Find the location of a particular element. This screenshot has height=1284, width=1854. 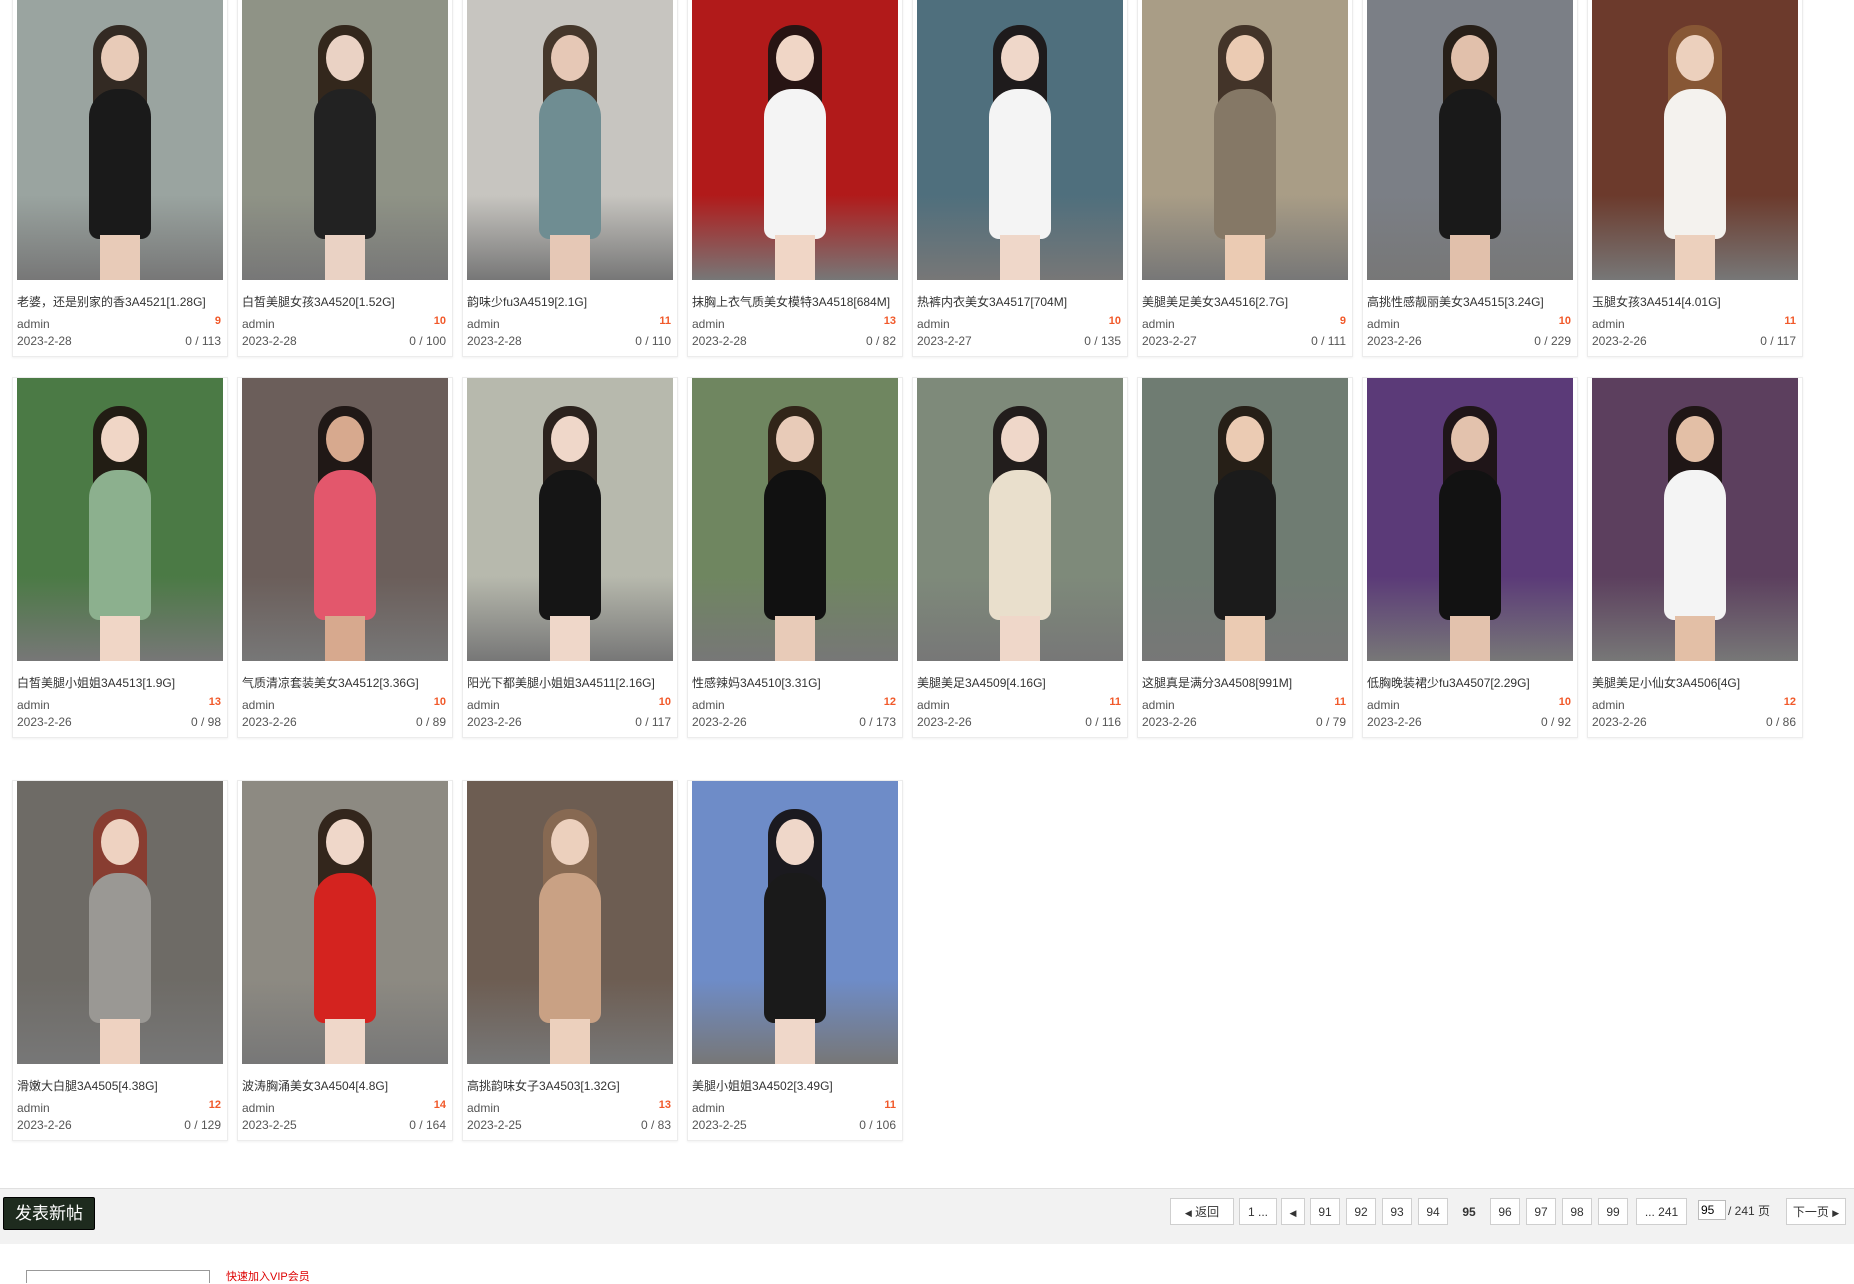

thread-title: 这腿真是满分3A4508[991M] is located at coordinates (1245, 682).